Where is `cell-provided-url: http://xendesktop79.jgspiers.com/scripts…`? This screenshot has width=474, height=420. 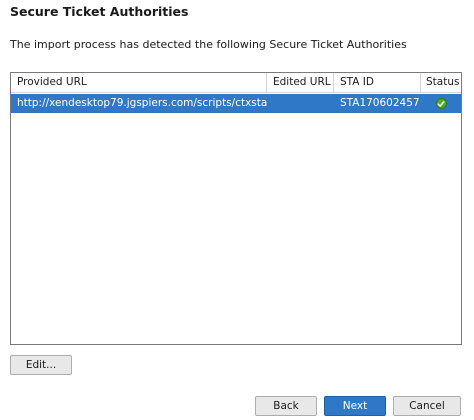
cell-provided-url: http://xendesktop79.jgspiers.com/scripts… is located at coordinates (142, 103).